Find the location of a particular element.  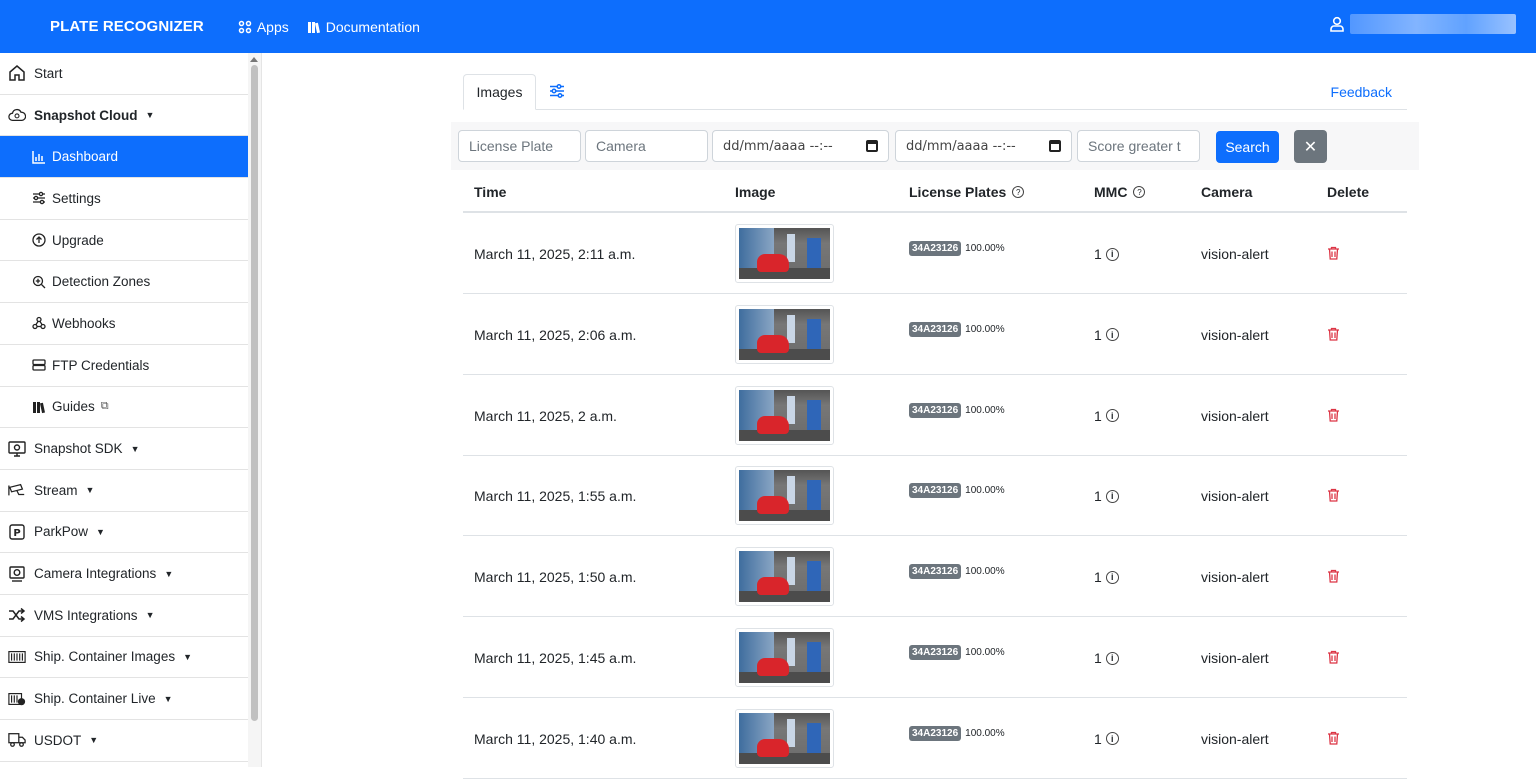

user-name-redacted is located at coordinates (1433, 24).